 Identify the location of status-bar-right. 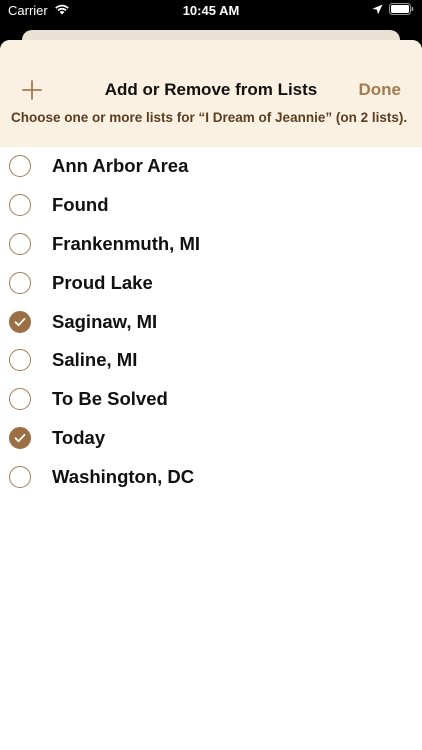
(393, 10).